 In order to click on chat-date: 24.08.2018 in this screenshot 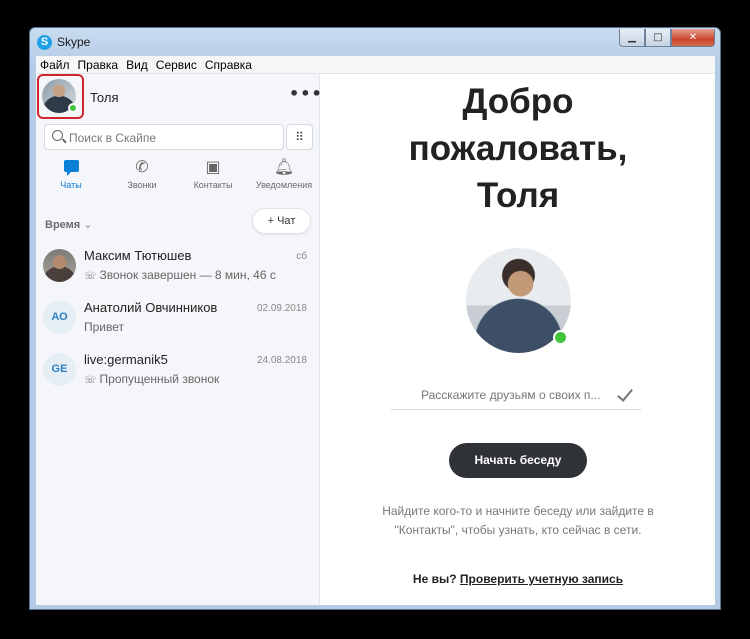, I will do `click(281, 360)`.